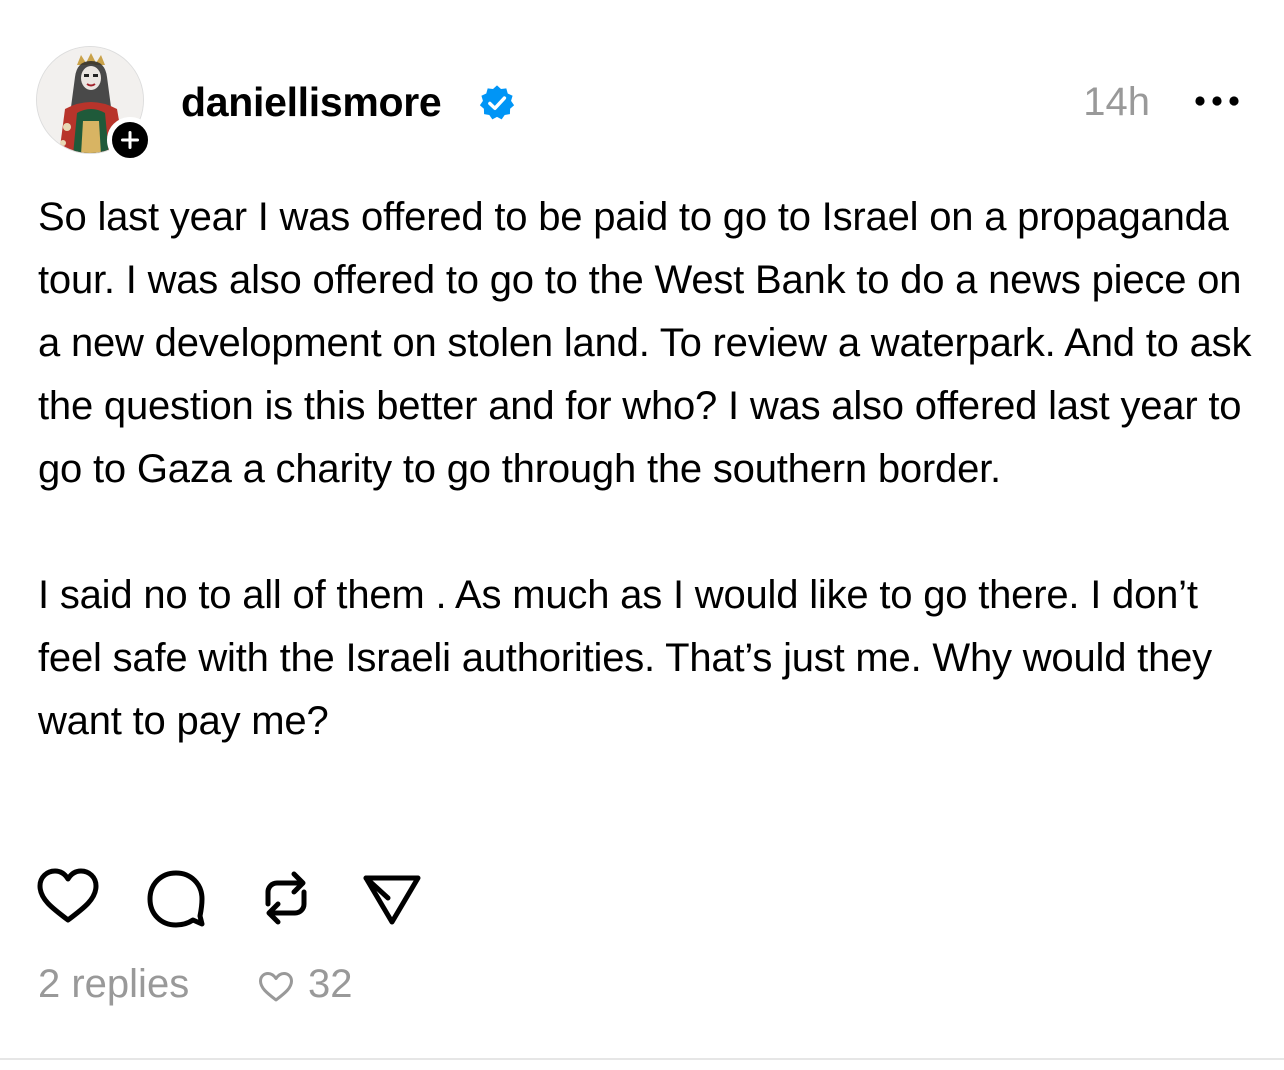 This screenshot has width=1284, height=1070. Describe the element at coordinates (1217, 101) in the screenshot. I see `ellipsis-icon` at that location.